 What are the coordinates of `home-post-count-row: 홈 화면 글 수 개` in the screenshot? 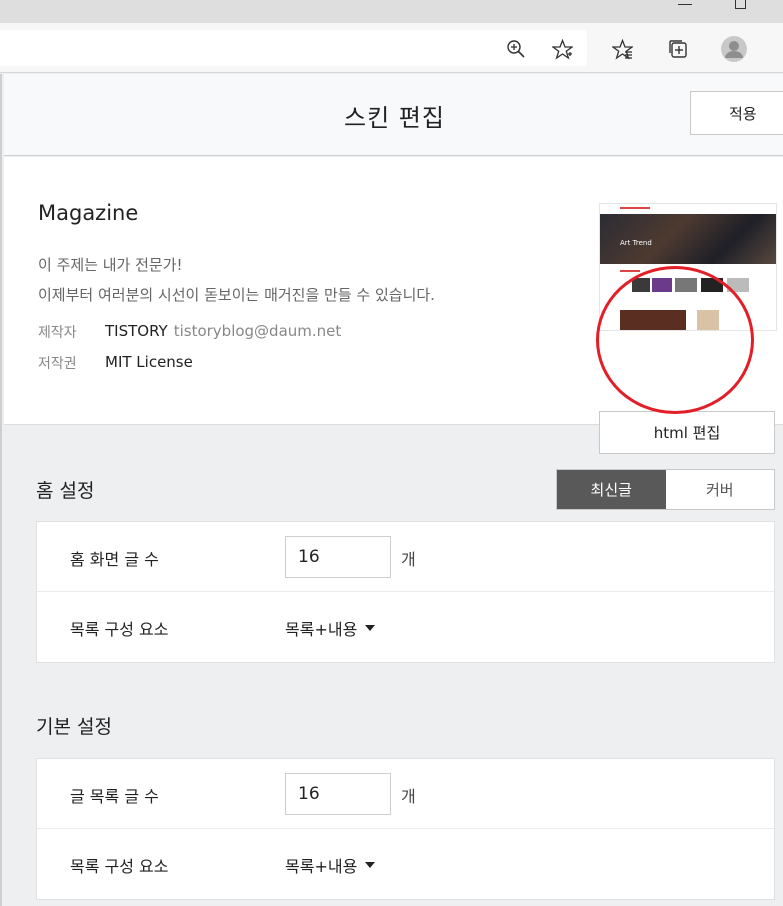 It's located at (405, 557).